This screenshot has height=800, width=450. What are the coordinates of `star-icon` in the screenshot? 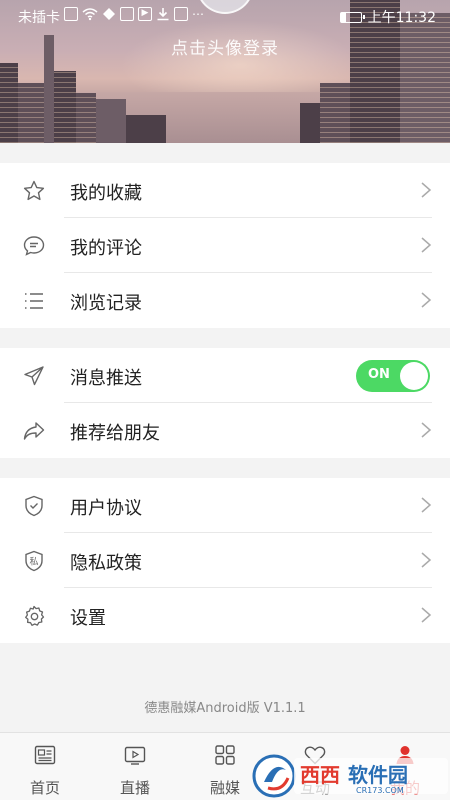 It's located at (34, 190).